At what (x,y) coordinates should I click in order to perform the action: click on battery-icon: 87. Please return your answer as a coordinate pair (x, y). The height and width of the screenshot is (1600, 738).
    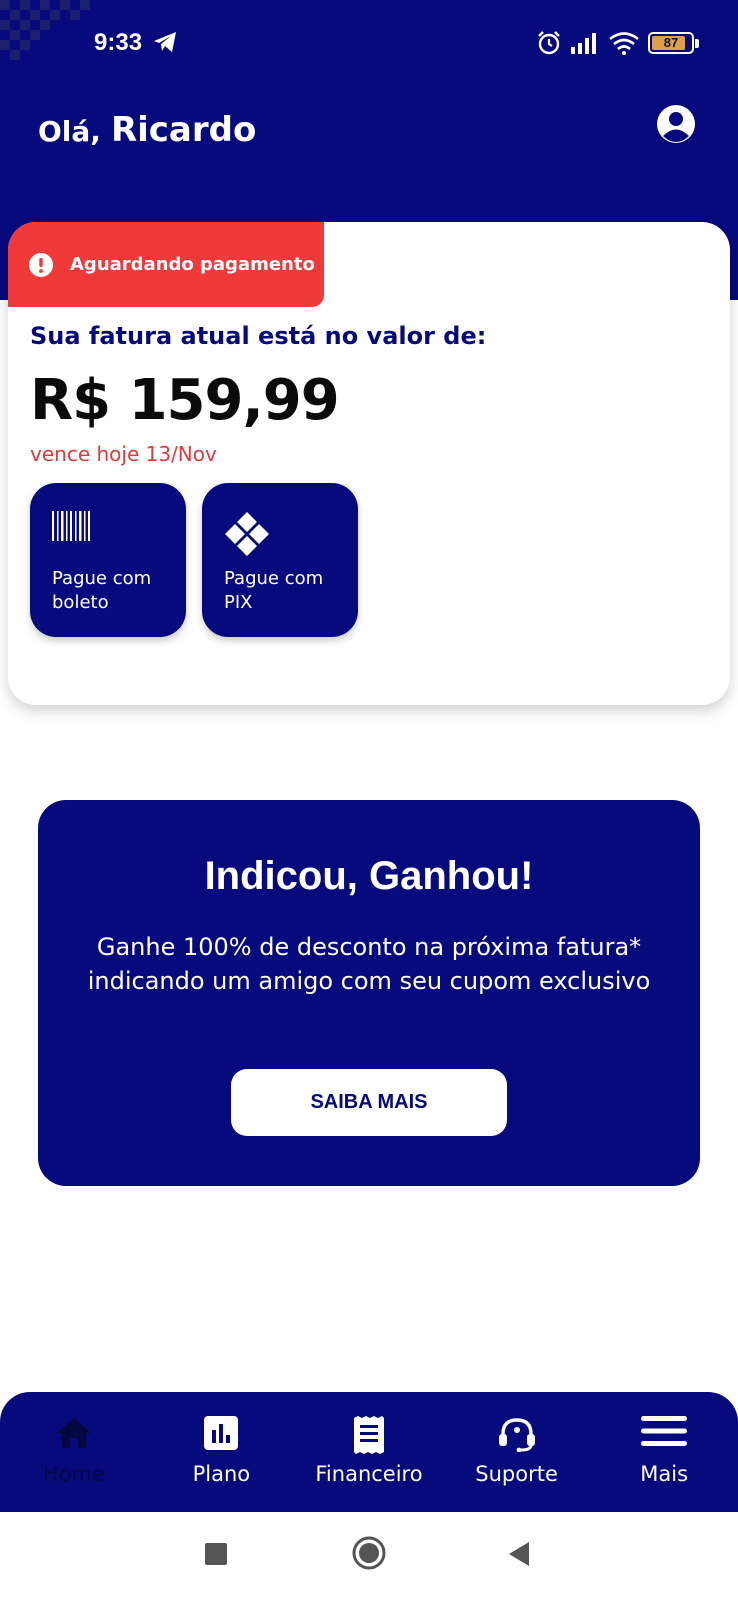
    Looking at the image, I should click on (673, 43).